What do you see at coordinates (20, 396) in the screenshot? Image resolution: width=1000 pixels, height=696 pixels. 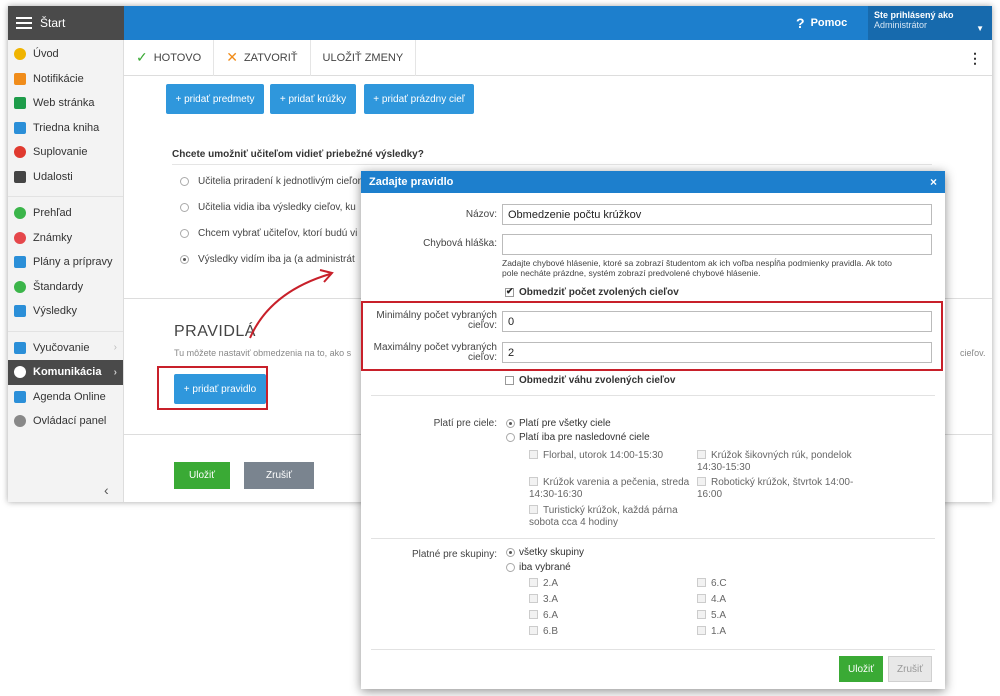 I see `pen-icon` at bounding box center [20, 396].